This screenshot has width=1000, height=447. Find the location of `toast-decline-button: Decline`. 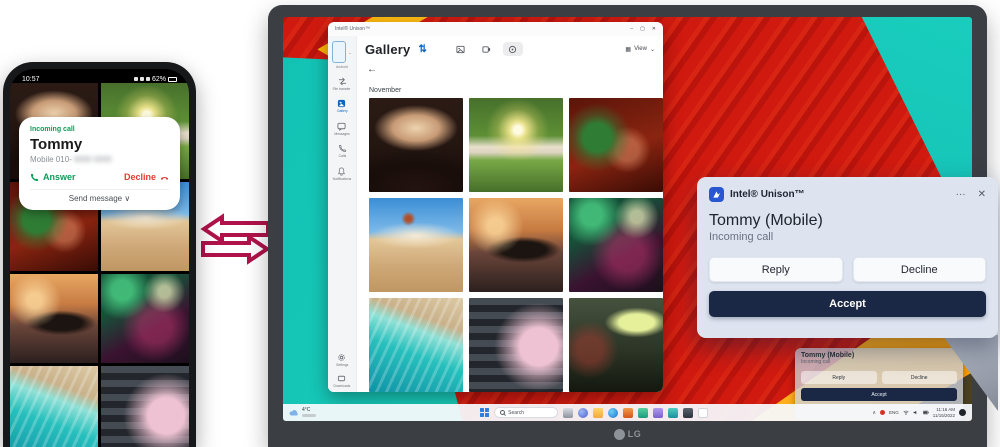

toast-decline-button: Decline is located at coordinates (919, 377).